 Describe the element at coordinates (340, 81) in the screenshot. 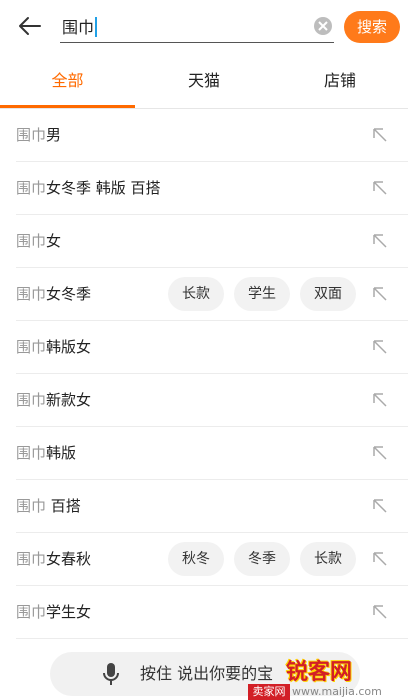

I see `tab-shop: 店铺` at that location.